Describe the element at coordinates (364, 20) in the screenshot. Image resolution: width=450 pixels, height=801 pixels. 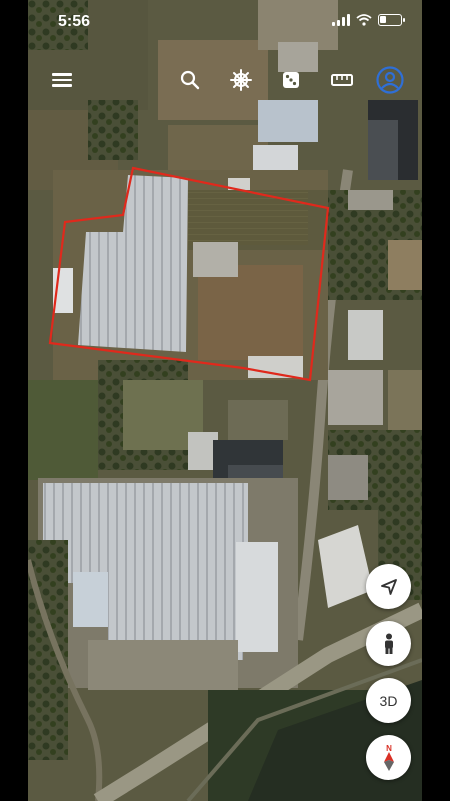
I see `wifi-icon` at that location.